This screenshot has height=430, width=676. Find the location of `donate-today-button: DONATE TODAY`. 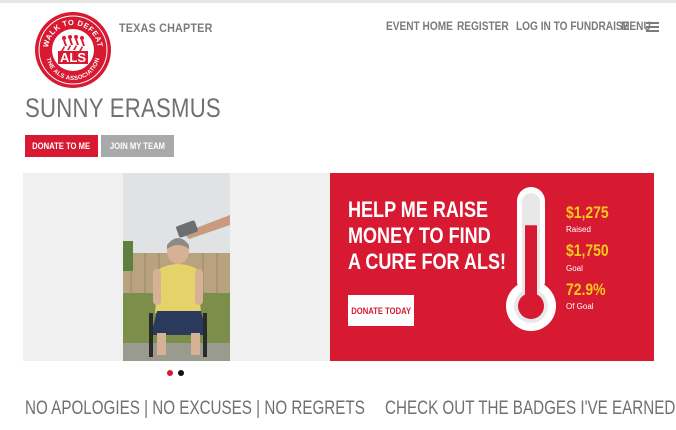

donate-today-button: DONATE TODAY is located at coordinates (381, 310).